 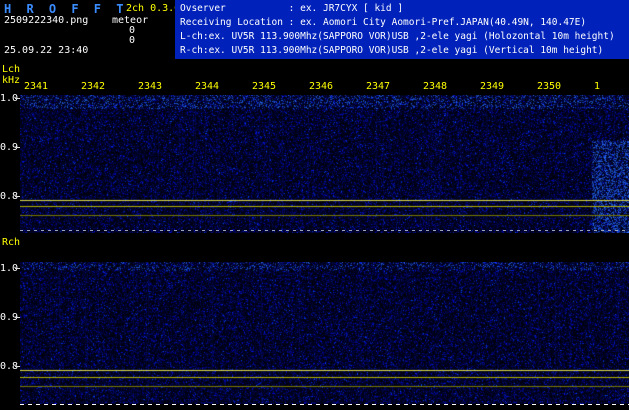 What do you see at coordinates (11, 242) in the screenshot?
I see `rch-panel-label: Rch` at bounding box center [11, 242].